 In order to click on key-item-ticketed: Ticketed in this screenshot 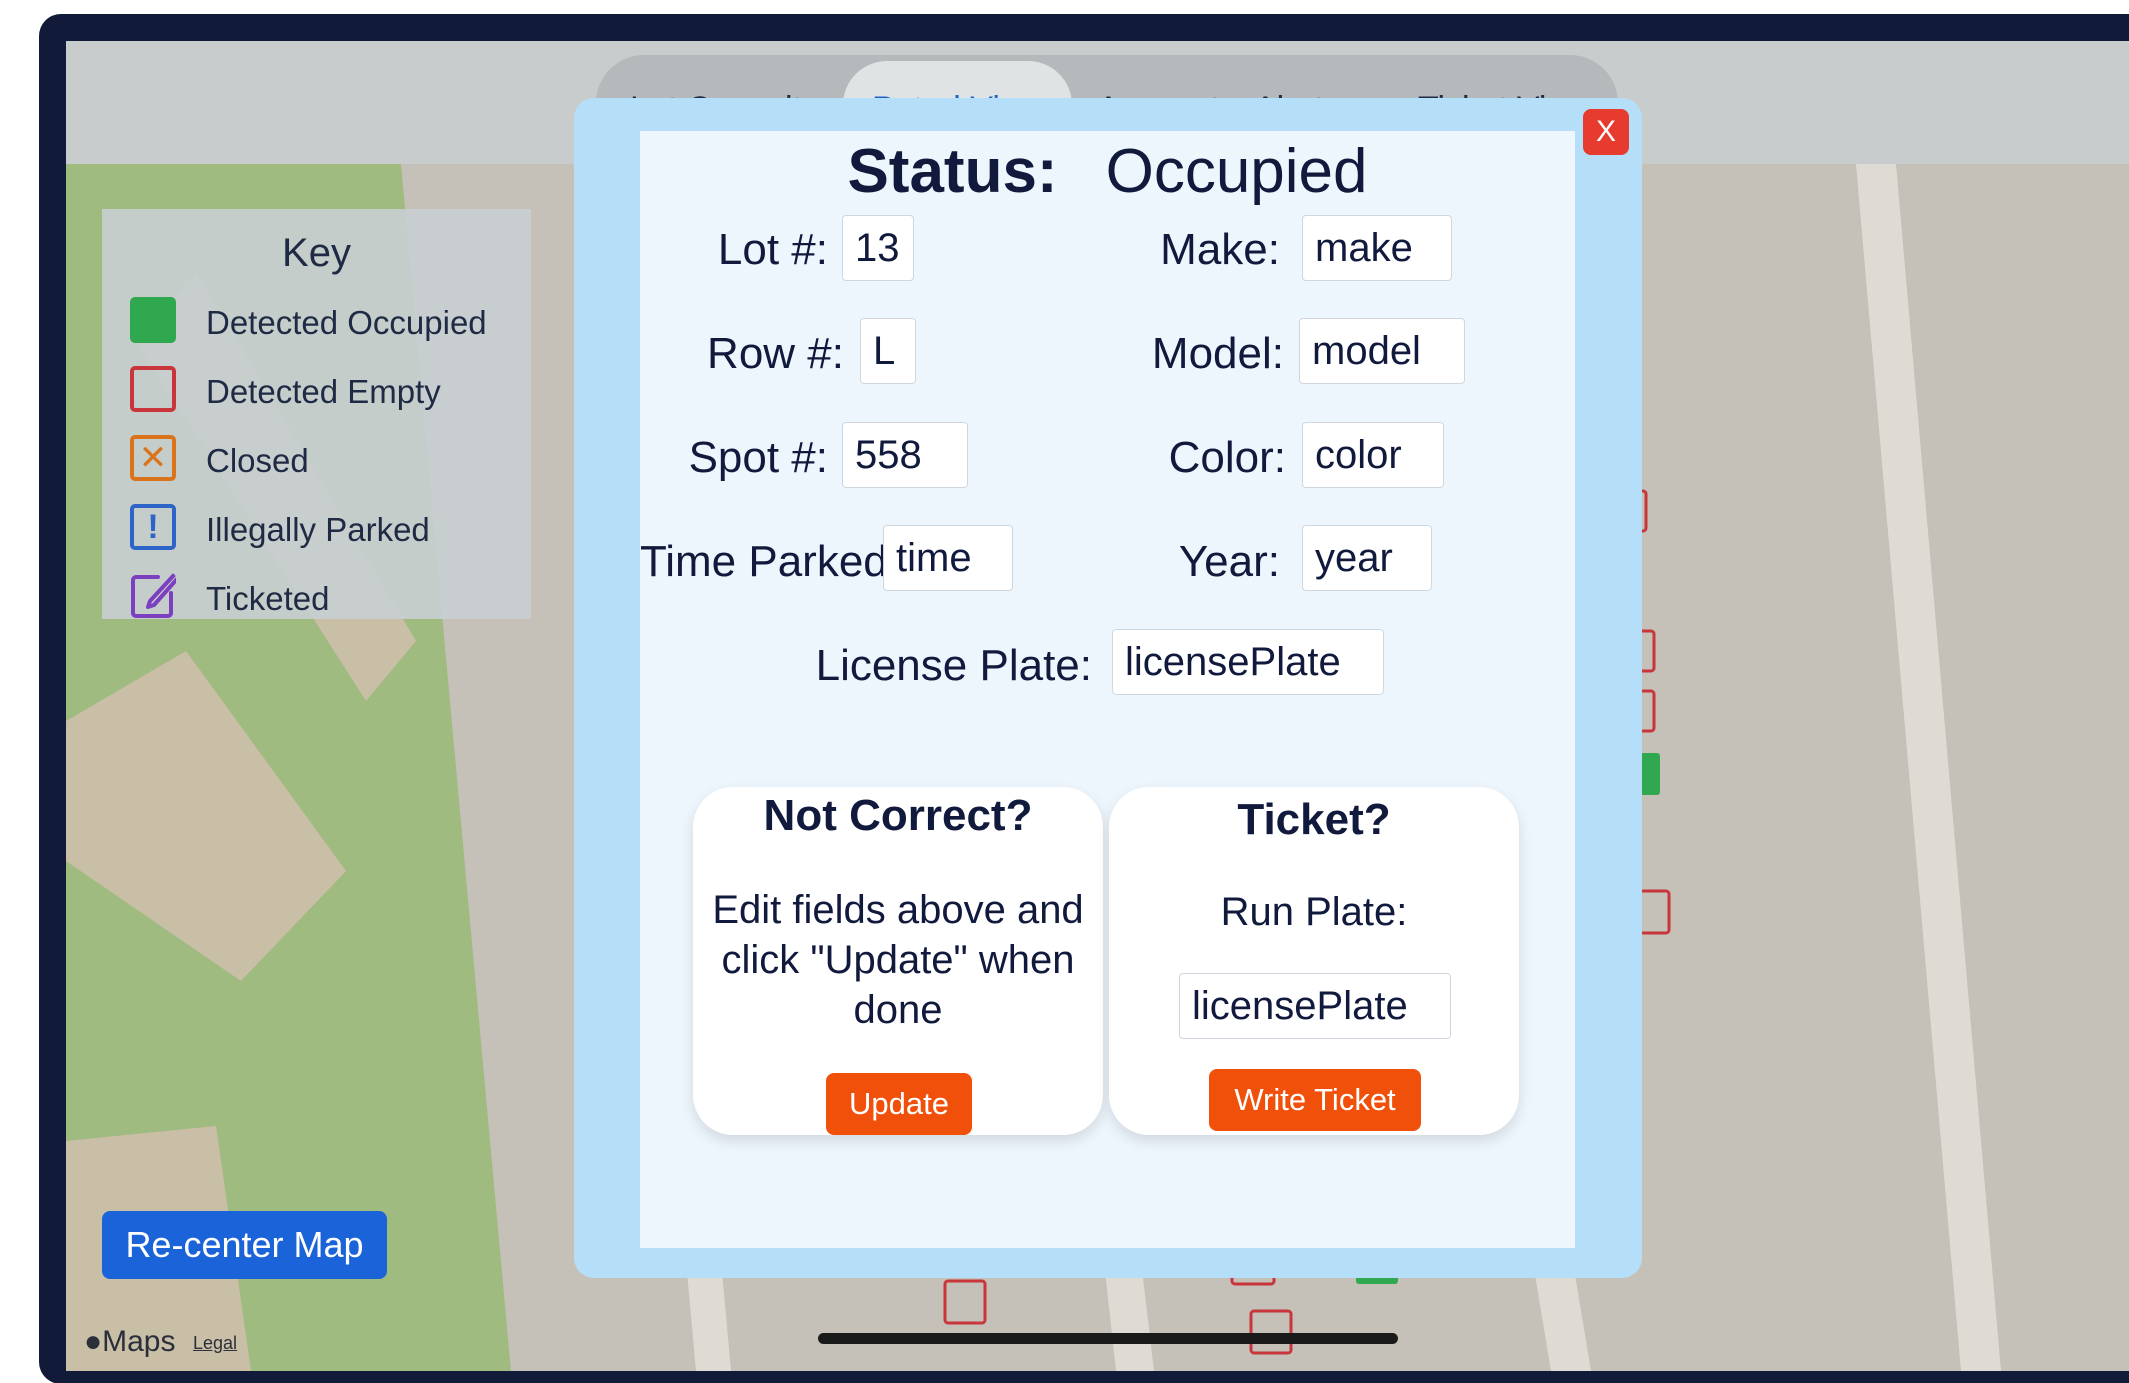, I will do `click(325, 596)`.